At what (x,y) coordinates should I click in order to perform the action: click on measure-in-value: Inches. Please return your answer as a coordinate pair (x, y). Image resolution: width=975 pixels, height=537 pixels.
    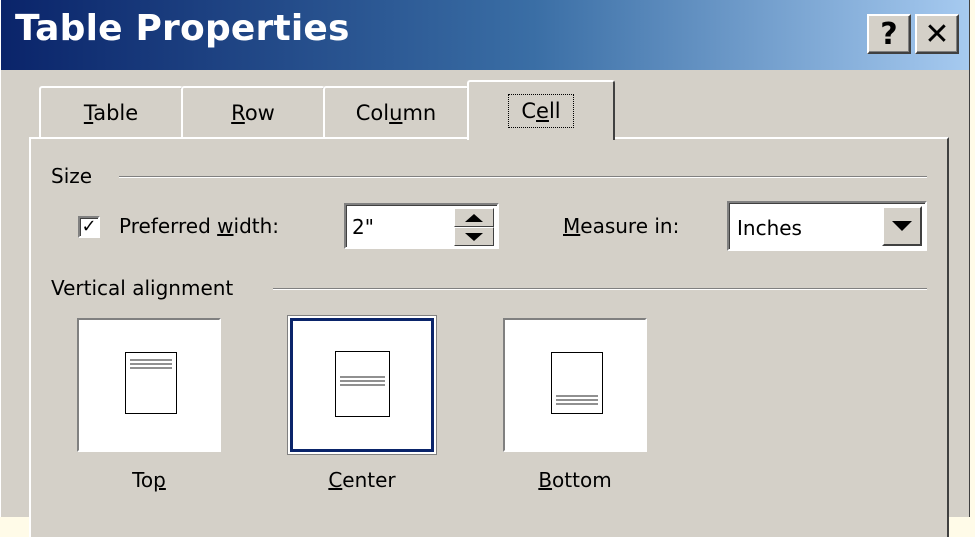
    Looking at the image, I should click on (769, 228).